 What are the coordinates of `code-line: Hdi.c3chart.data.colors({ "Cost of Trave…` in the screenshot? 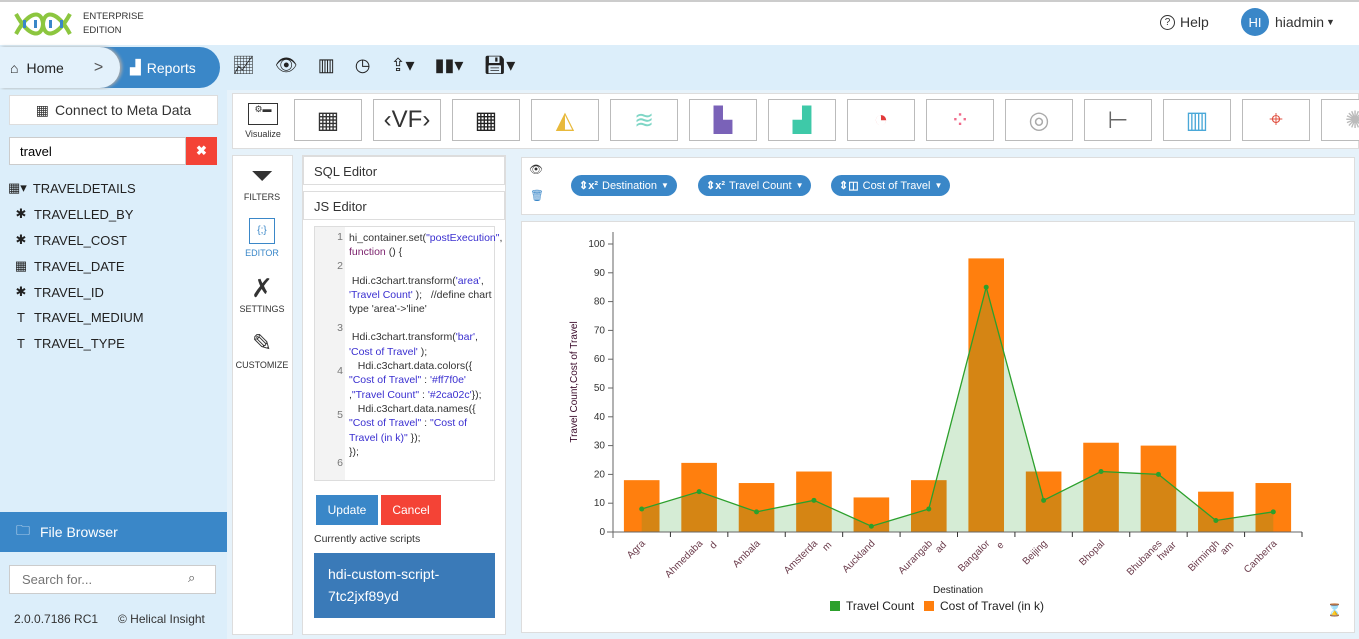 It's located at (415, 380).